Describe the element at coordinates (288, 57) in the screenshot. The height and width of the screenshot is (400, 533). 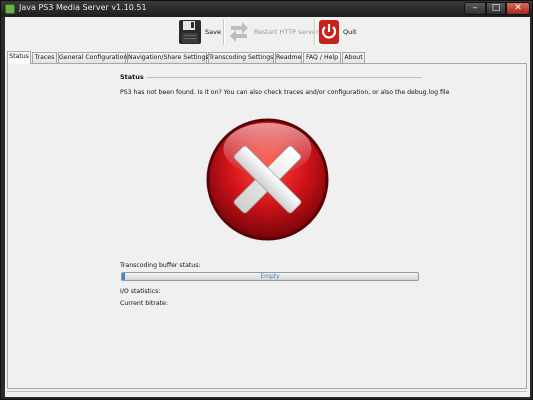
I see `tab-readme: Readme` at that location.